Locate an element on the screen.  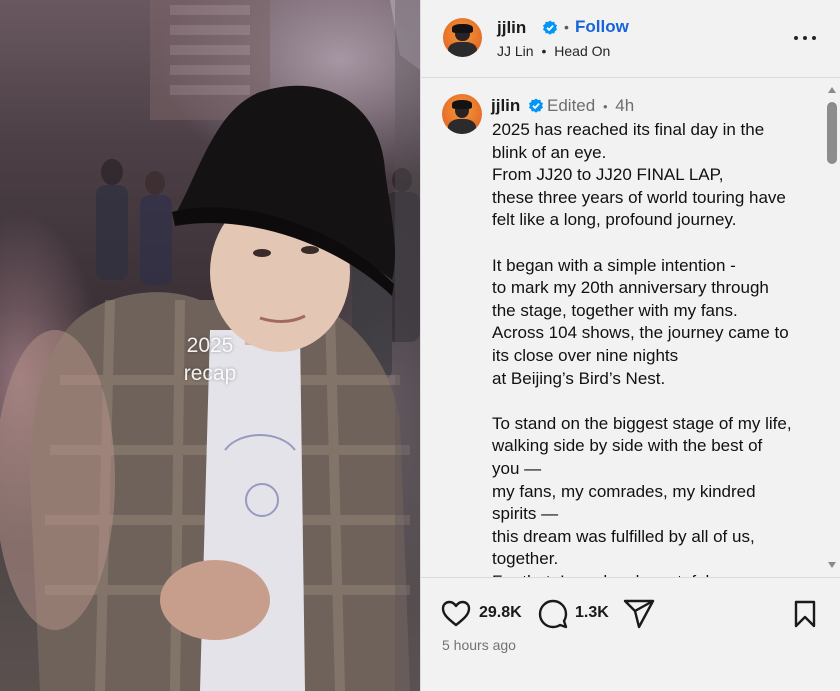
caption-line: at Beijing’s Bird’s Nest. is located at coordinates (579, 378).